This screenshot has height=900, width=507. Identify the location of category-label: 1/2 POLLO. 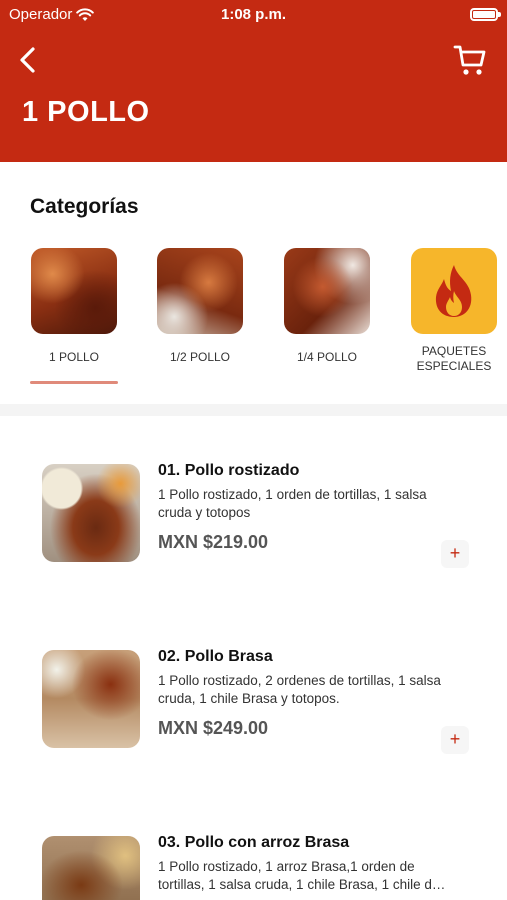
(200, 357).